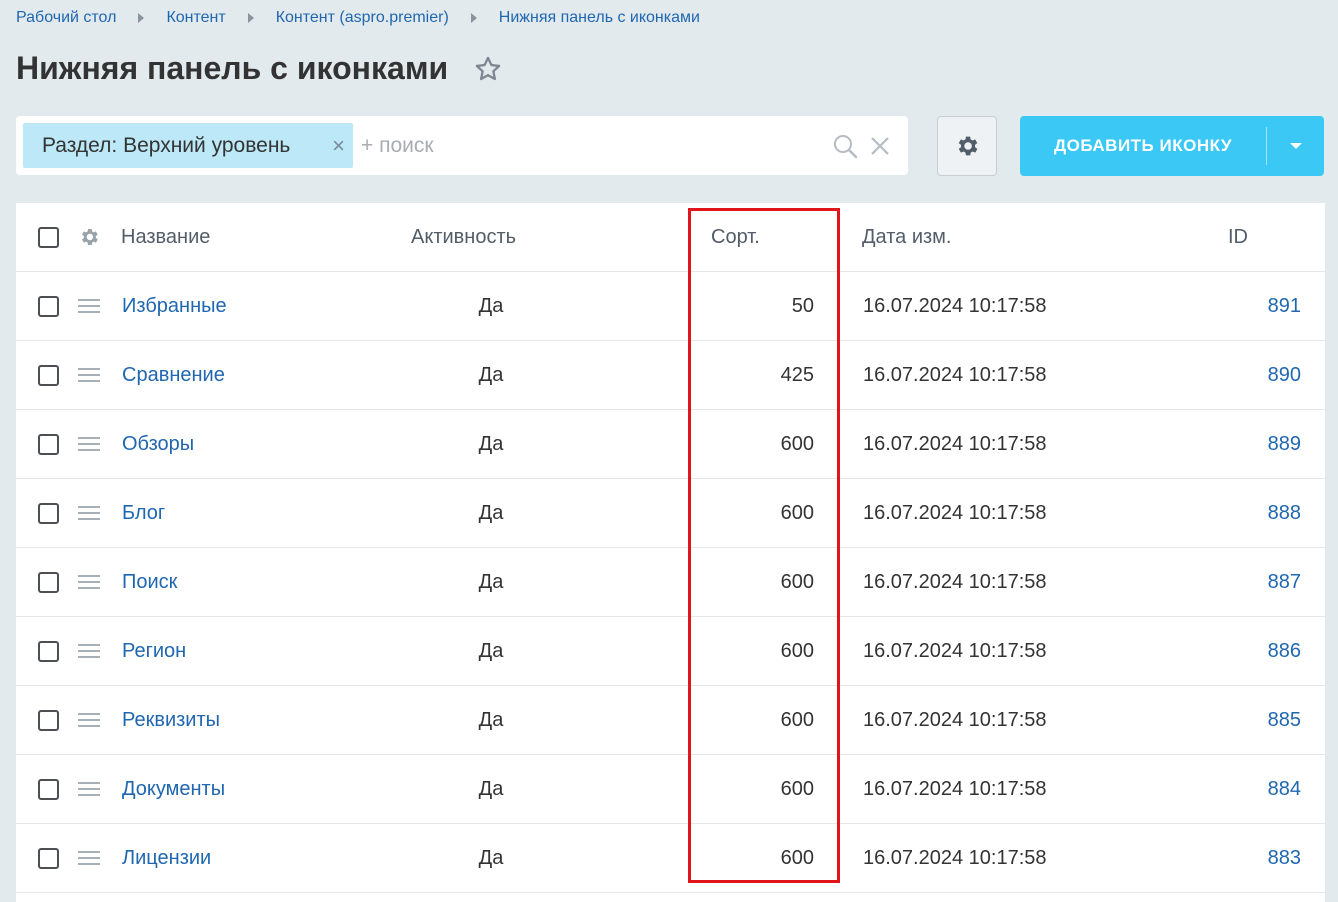 Image resolution: width=1338 pixels, height=902 pixels. What do you see at coordinates (66, 18) in the screenshot?
I see `breadcrumb-item-desktop: Рабочий стол` at bounding box center [66, 18].